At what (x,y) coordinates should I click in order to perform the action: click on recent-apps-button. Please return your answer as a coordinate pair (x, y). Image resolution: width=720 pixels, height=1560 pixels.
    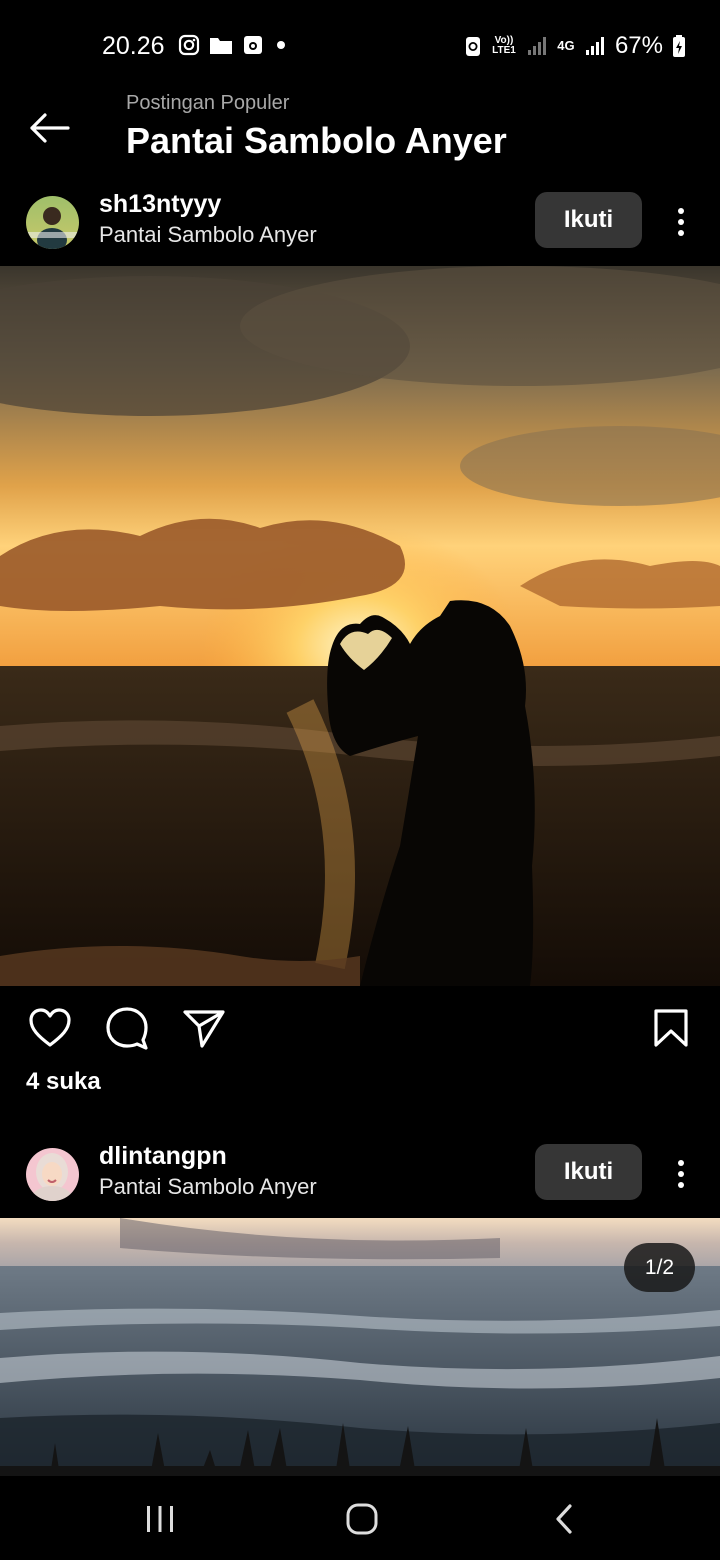
    Looking at the image, I should click on (160, 1519).